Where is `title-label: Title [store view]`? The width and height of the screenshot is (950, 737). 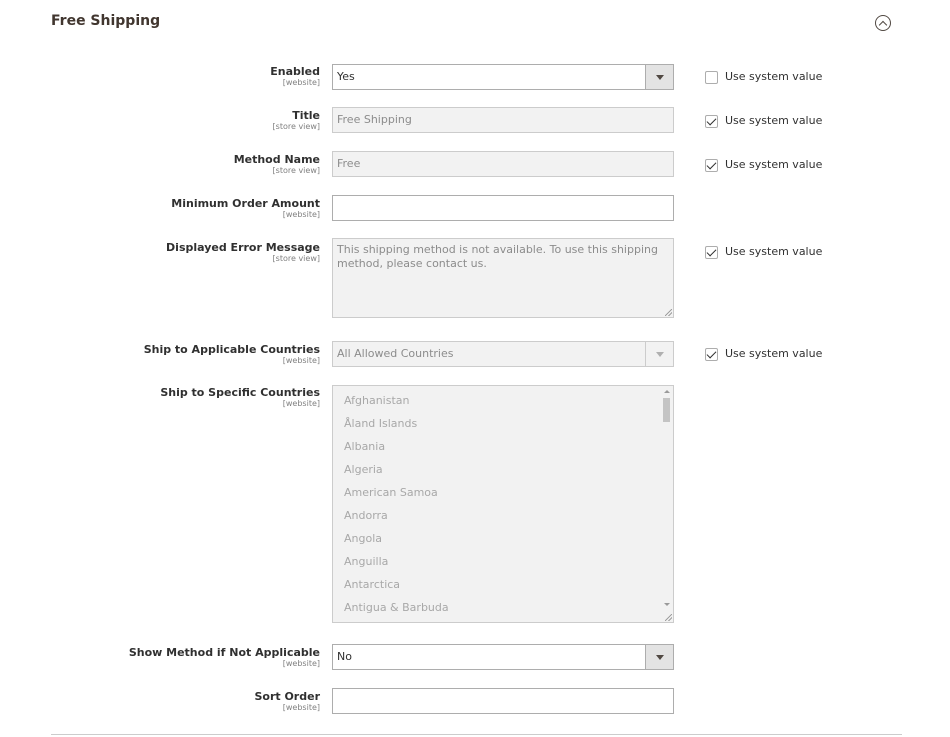 title-label: Title [store view] is located at coordinates (296, 120).